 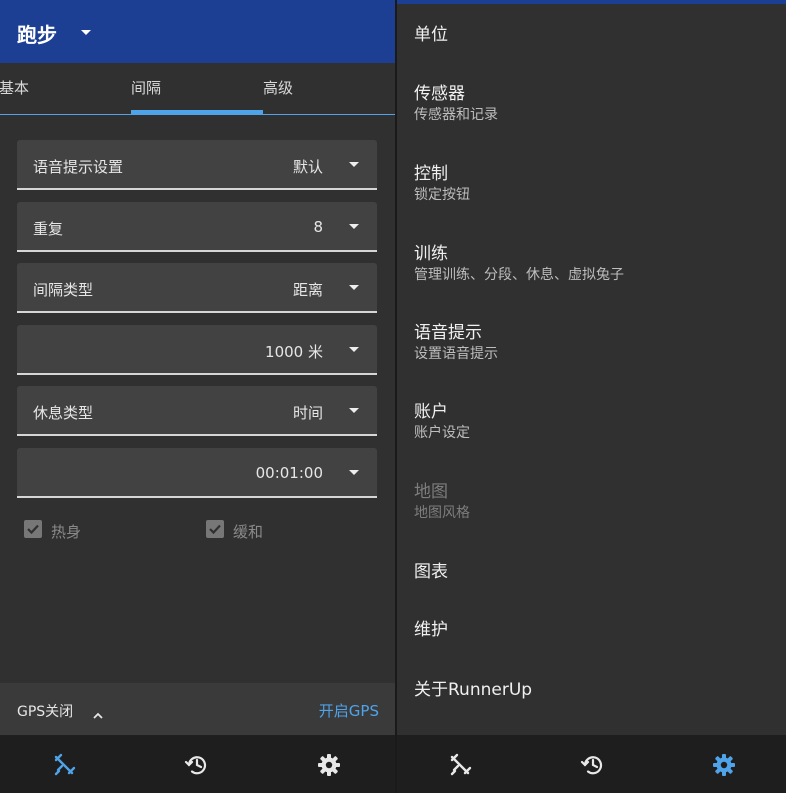 What do you see at coordinates (289, 473) in the screenshot?
I see `field-value: 00:01:00` at bounding box center [289, 473].